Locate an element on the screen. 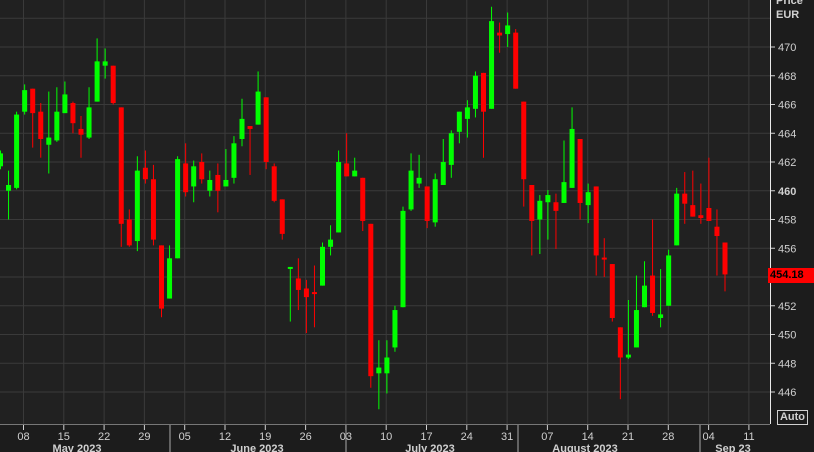 The width and height of the screenshot is (814, 452). y-tick-label: 466 is located at coordinates (787, 106).